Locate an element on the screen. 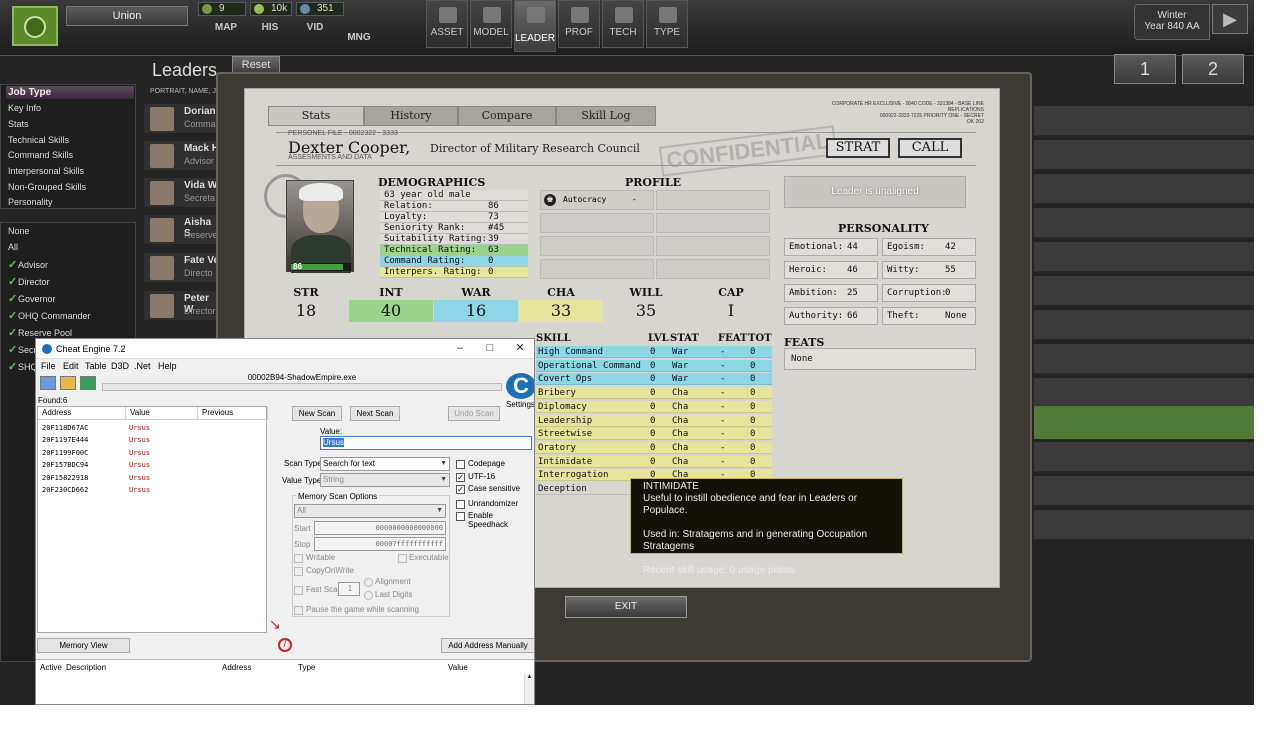  skill-row: Bribery 0 Cha - 0 is located at coordinates (654, 393).